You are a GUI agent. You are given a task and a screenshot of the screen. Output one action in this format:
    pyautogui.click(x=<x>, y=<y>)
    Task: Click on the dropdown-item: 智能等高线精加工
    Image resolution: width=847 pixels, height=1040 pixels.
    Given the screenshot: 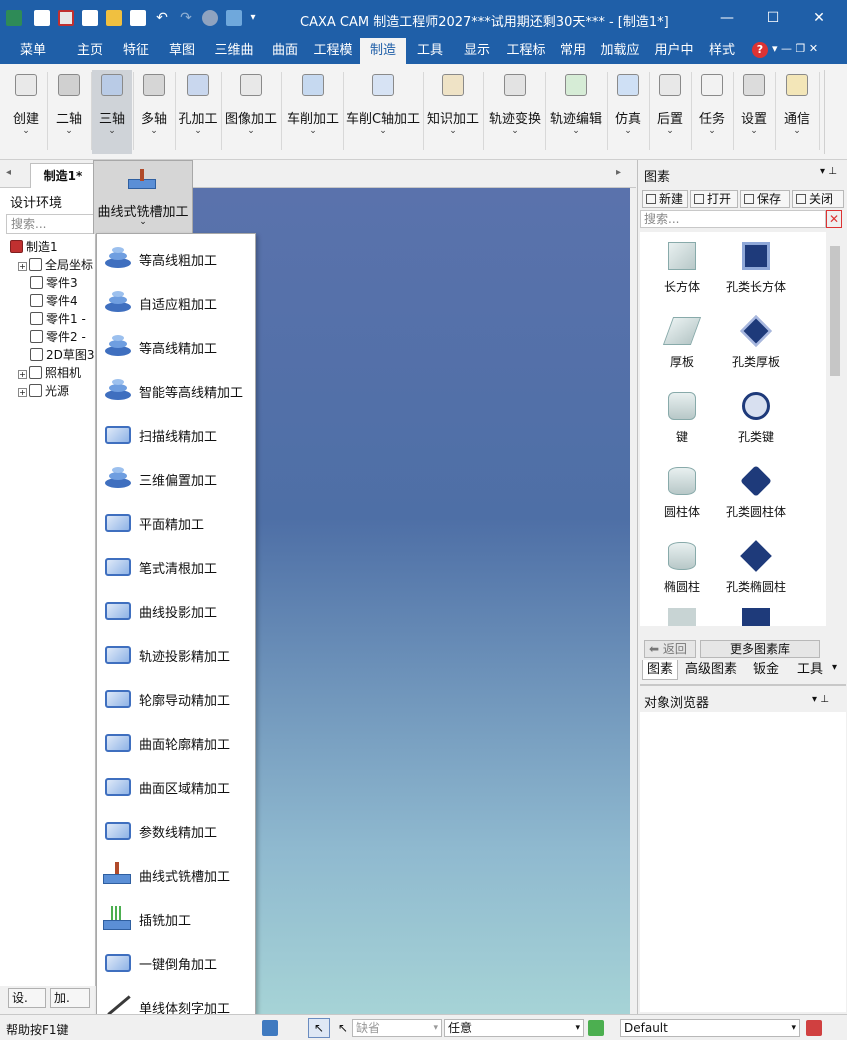 What is the action you would take?
    pyautogui.click(x=176, y=390)
    